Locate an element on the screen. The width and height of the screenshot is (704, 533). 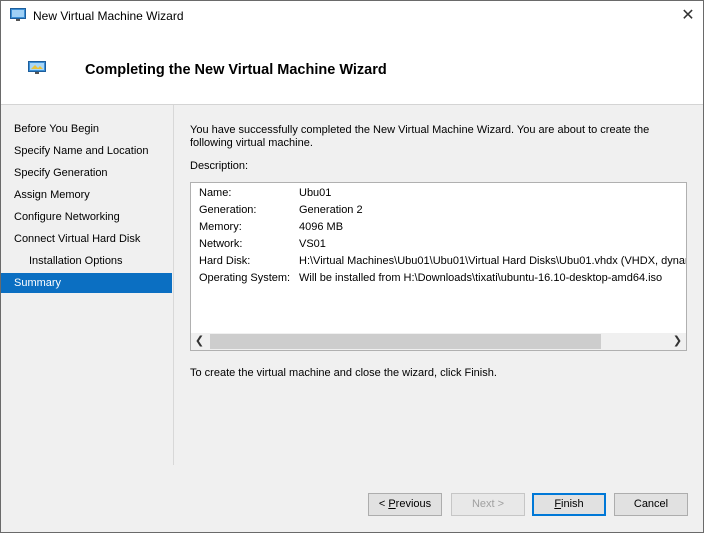
scroll-left-icon: ❮ is located at coordinates (199, 341).